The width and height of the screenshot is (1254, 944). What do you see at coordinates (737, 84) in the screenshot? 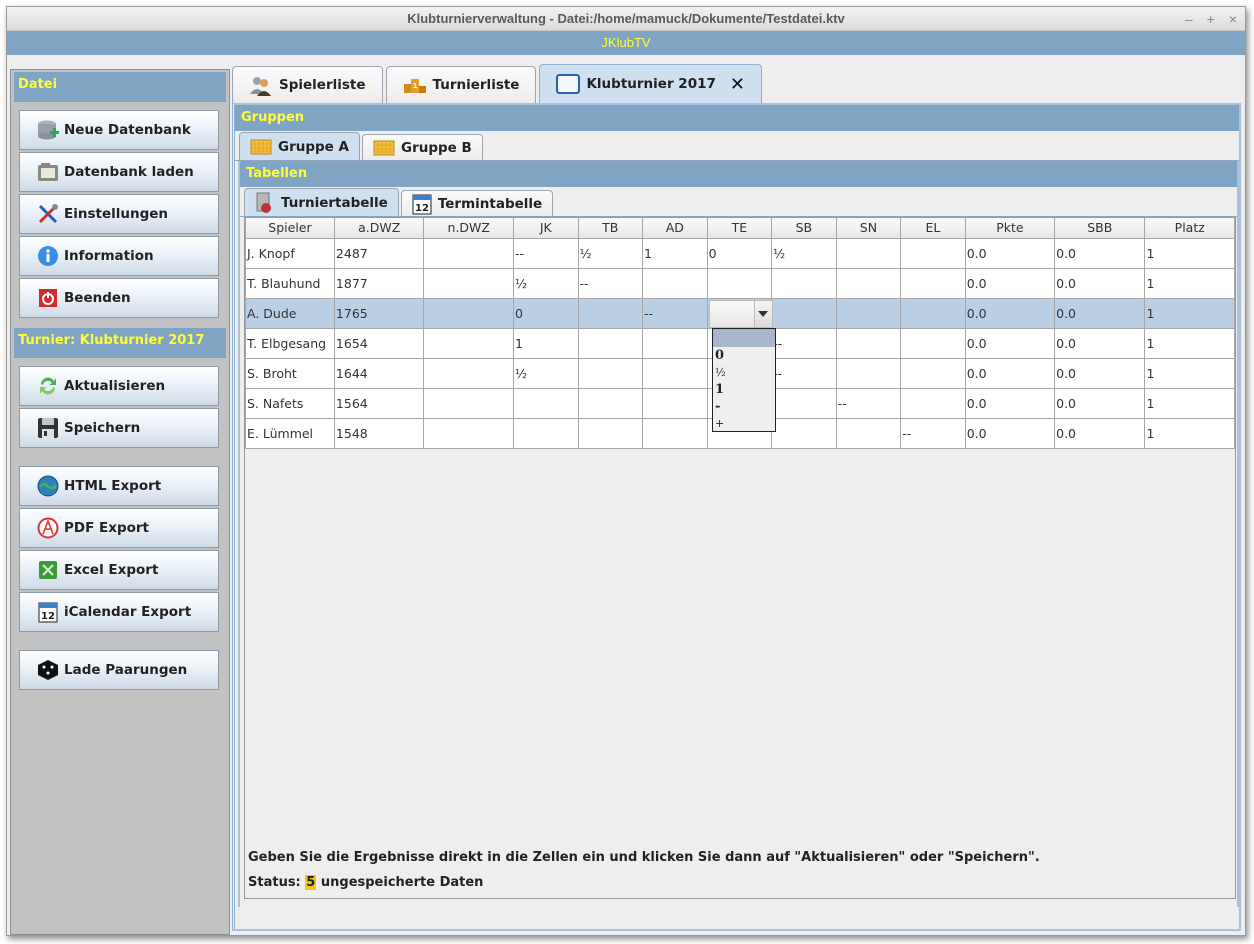
I see `close-tab-icon: ✕` at bounding box center [737, 84].